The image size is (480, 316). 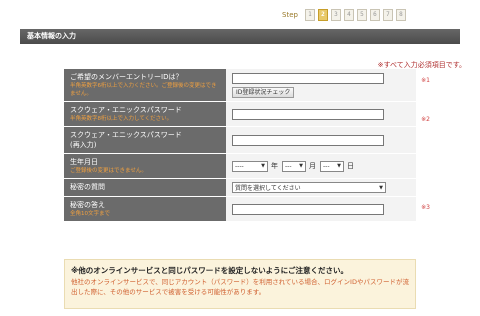 What do you see at coordinates (425, 207) in the screenshot?
I see `required-marker-3: ※3` at bounding box center [425, 207].